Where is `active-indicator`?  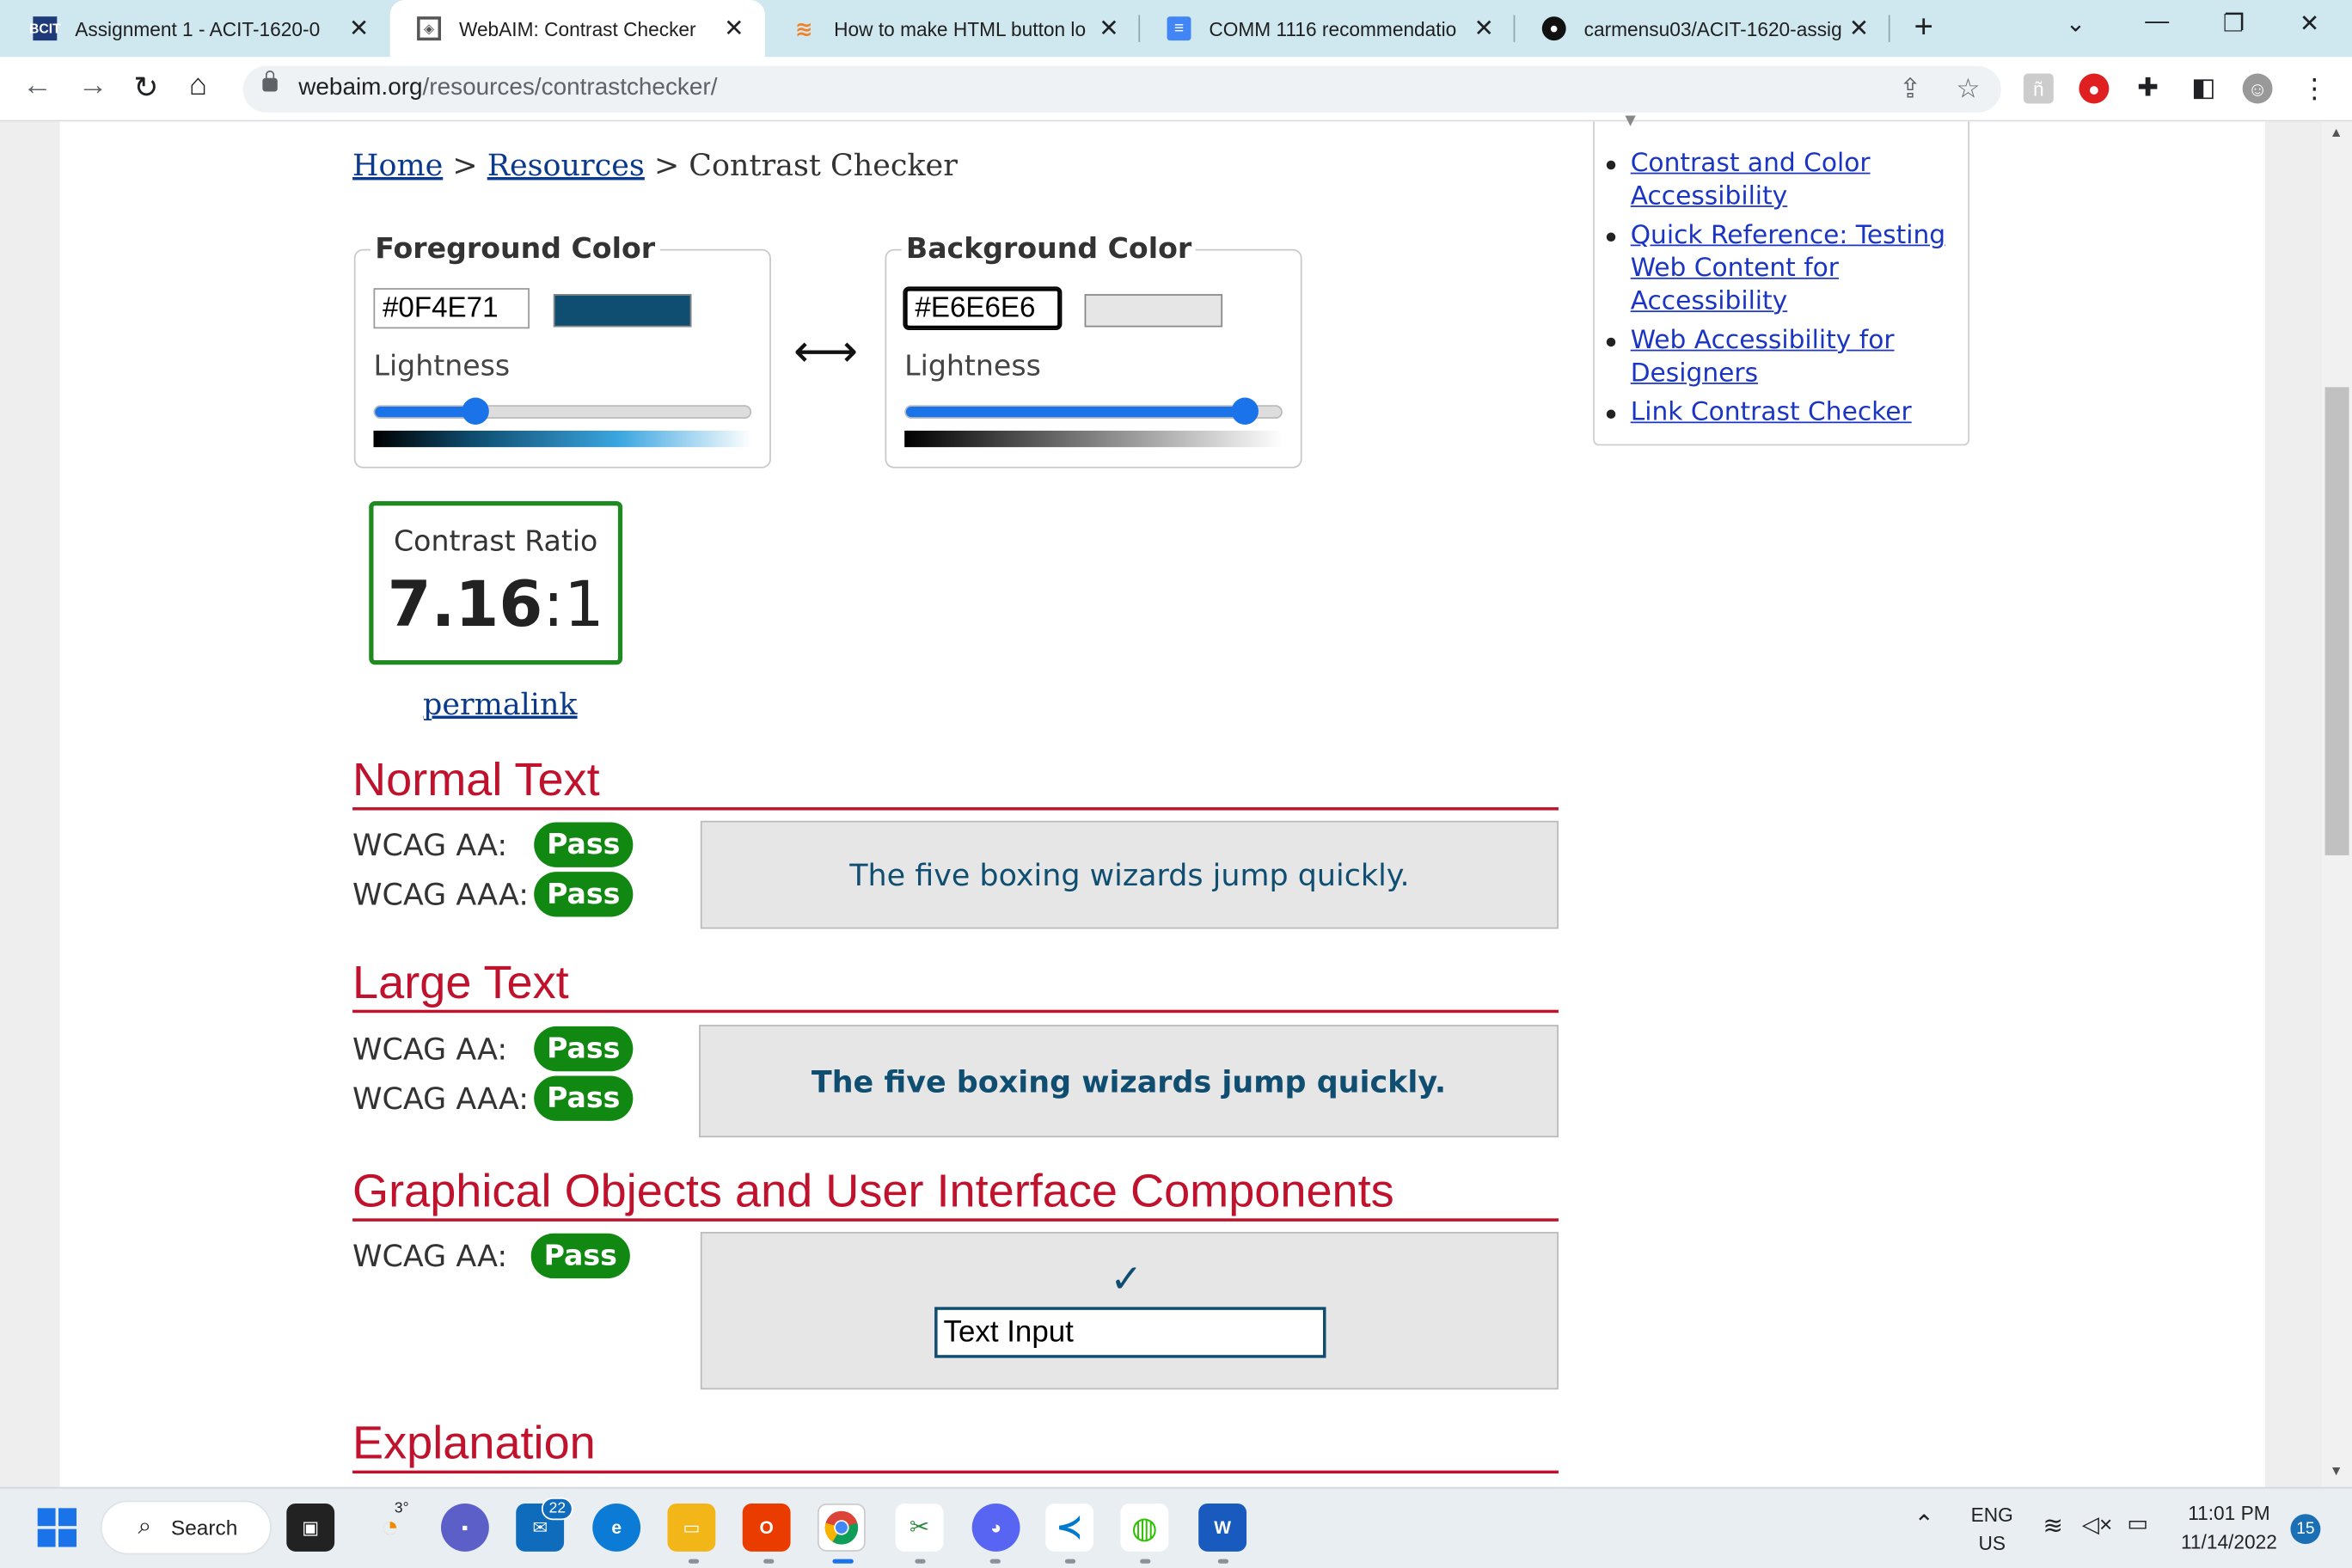 active-indicator is located at coordinates (843, 1561).